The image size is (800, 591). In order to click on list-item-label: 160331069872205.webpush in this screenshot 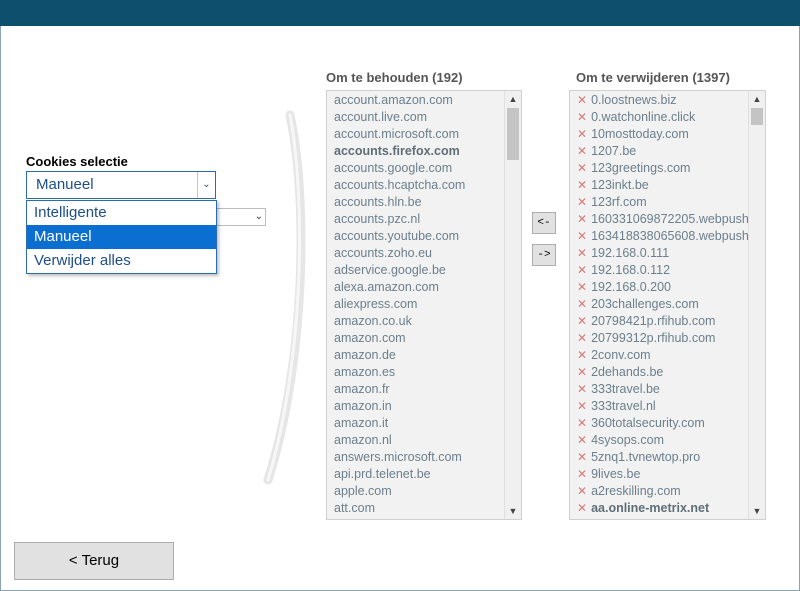, I will do `click(669, 219)`.